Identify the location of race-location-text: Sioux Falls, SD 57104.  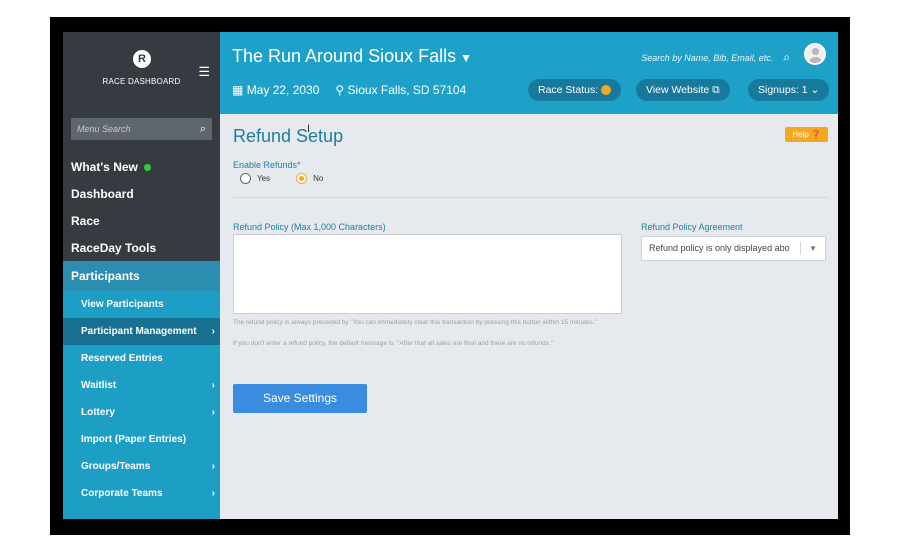
(407, 90).